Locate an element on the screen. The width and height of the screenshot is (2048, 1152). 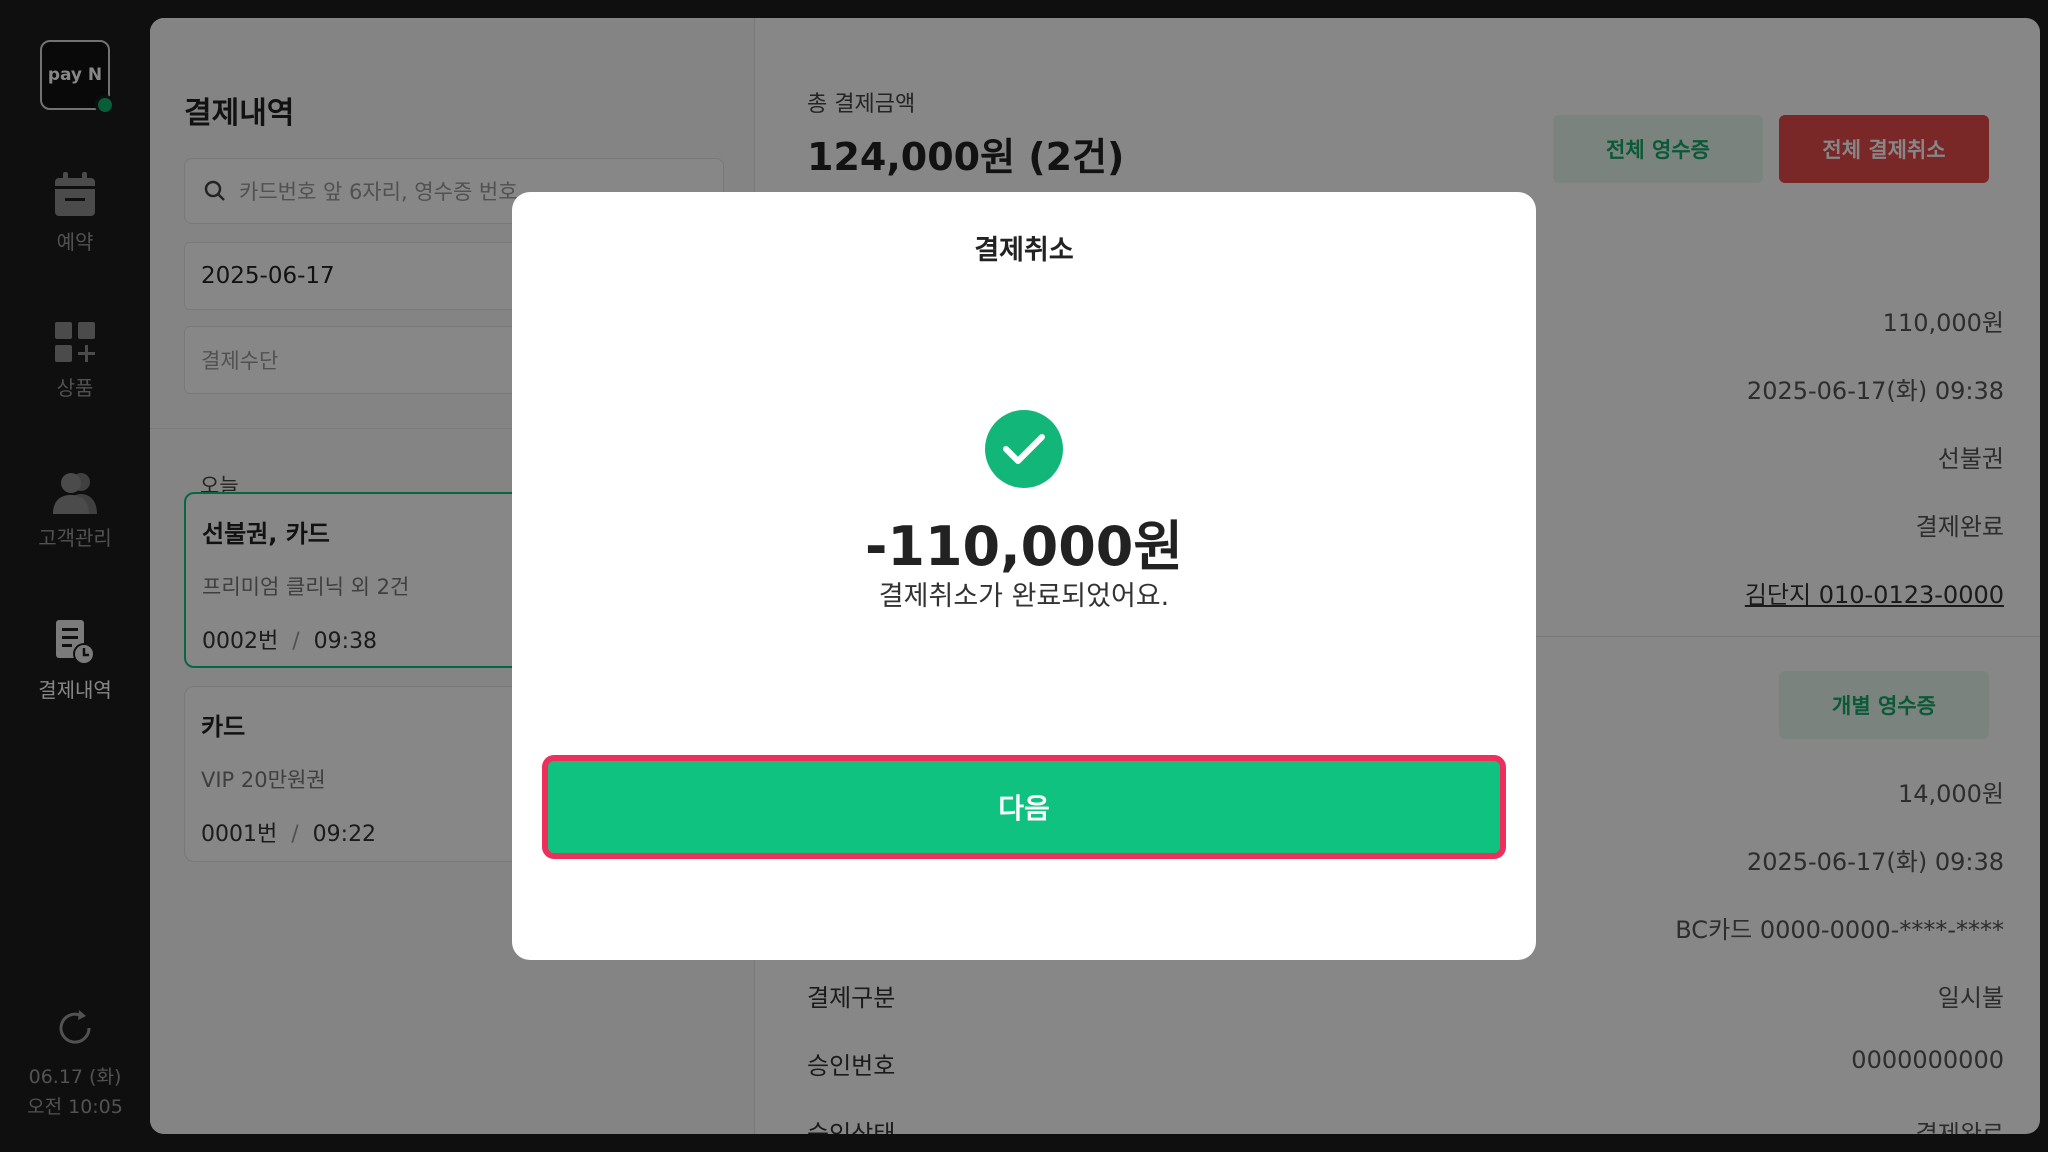
next-button: 다음 is located at coordinates (1024, 807).